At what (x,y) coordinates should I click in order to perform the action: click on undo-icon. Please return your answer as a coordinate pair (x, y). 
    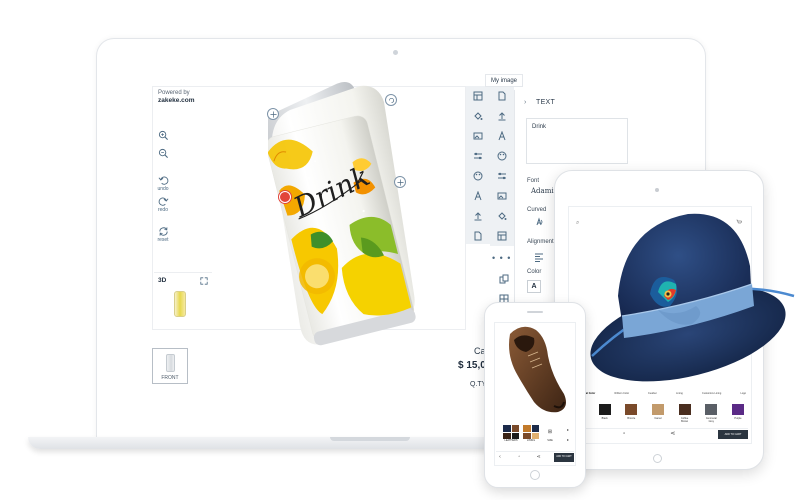
    Looking at the image, I should click on (163, 180).